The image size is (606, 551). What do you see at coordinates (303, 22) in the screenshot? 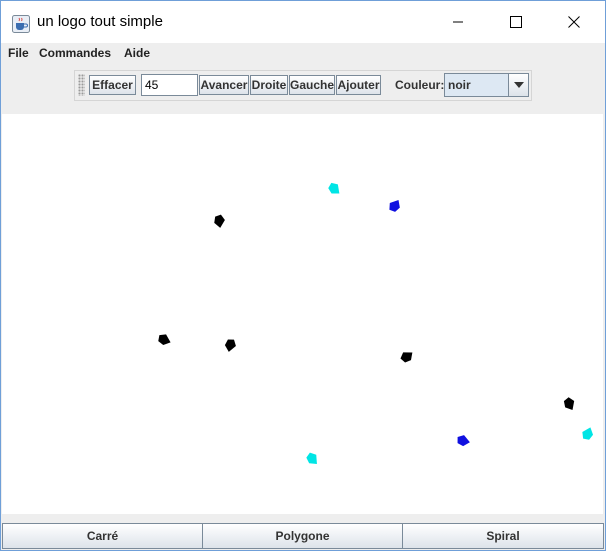
I see `title-bar: un logo tout simple` at bounding box center [303, 22].